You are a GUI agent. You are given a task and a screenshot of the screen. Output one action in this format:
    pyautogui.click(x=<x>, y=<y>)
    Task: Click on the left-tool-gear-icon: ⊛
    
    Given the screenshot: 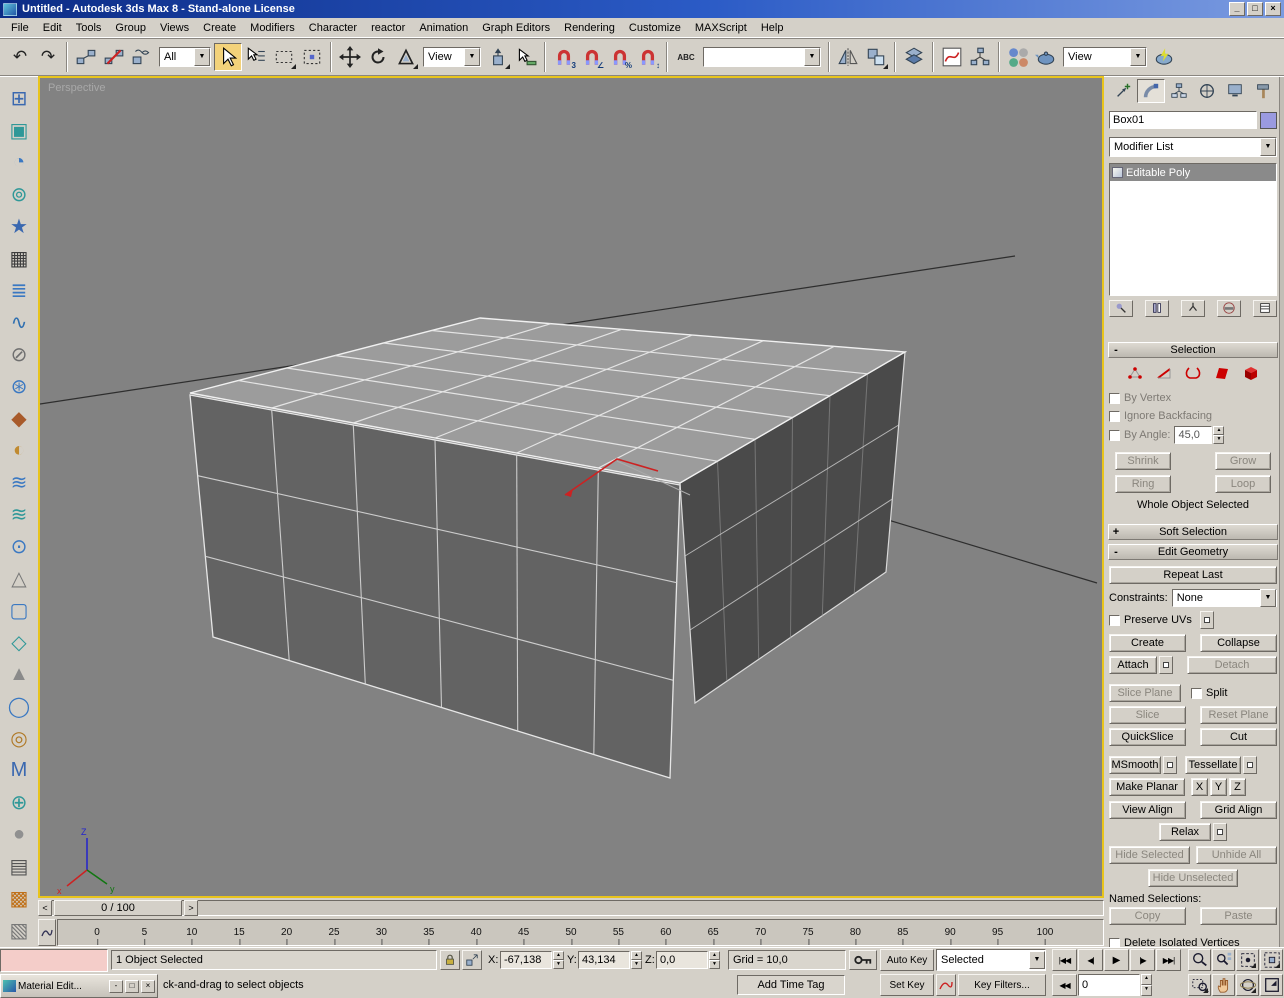 What is the action you would take?
    pyautogui.click(x=19, y=386)
    